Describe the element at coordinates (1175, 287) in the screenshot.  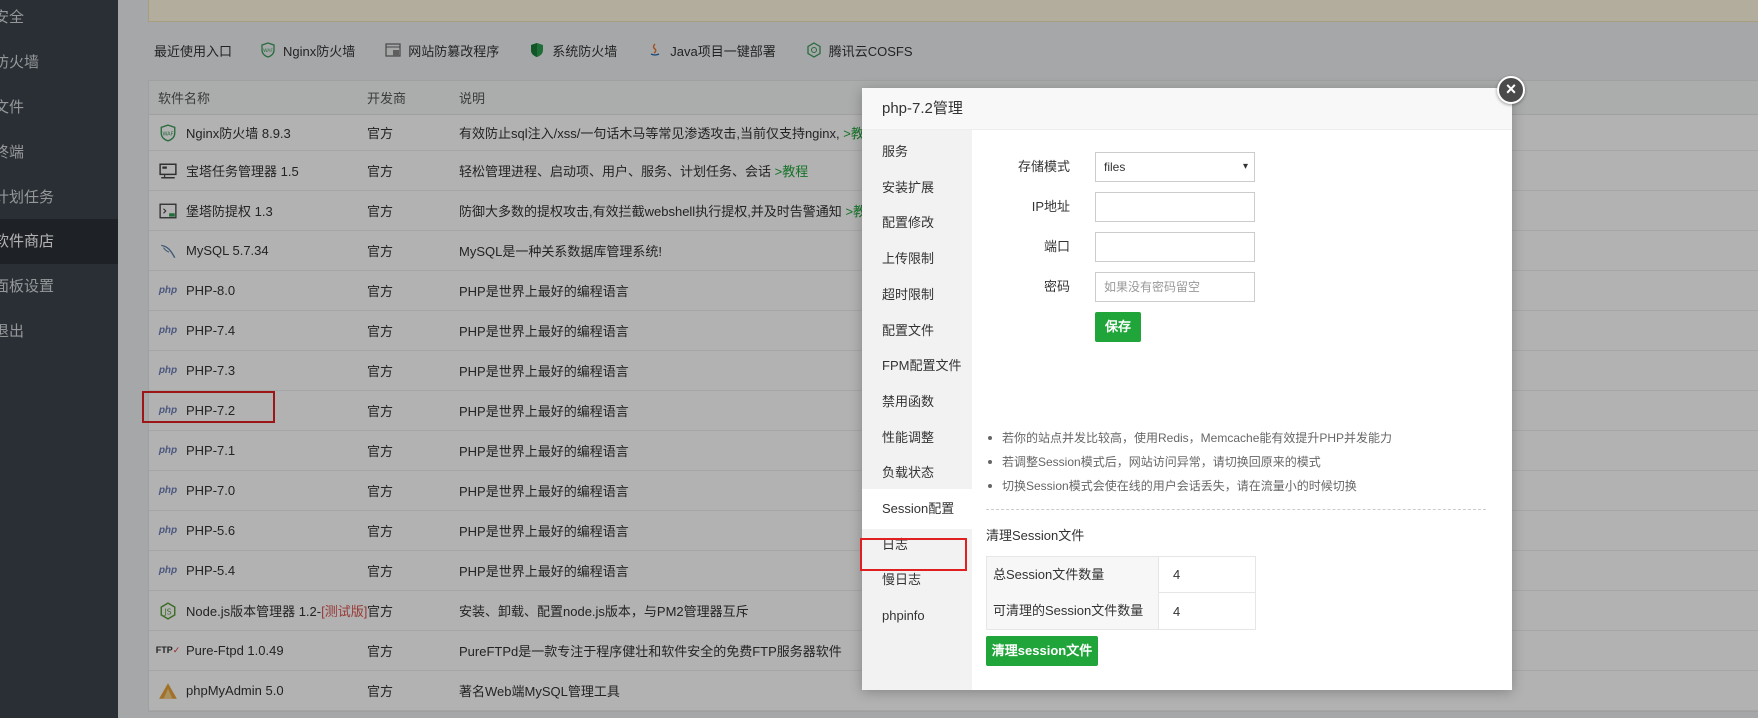
I see `password-input: 如果没有密码留空` at that location.